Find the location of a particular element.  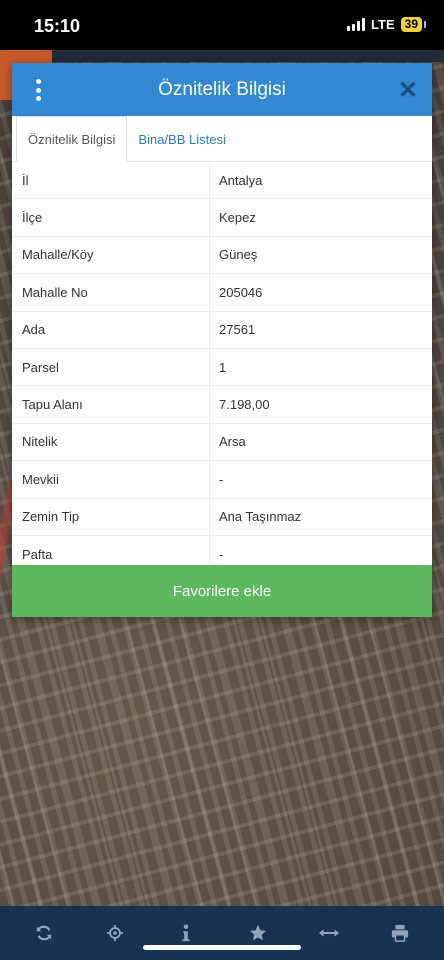

table-row: İl Antalya is located at coordinates (222, 181).